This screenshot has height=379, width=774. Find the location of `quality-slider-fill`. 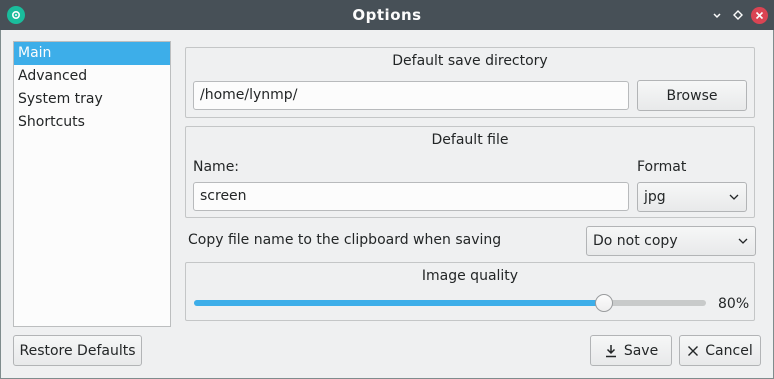

quality-slider-fill is located at coordinates (399, 303).